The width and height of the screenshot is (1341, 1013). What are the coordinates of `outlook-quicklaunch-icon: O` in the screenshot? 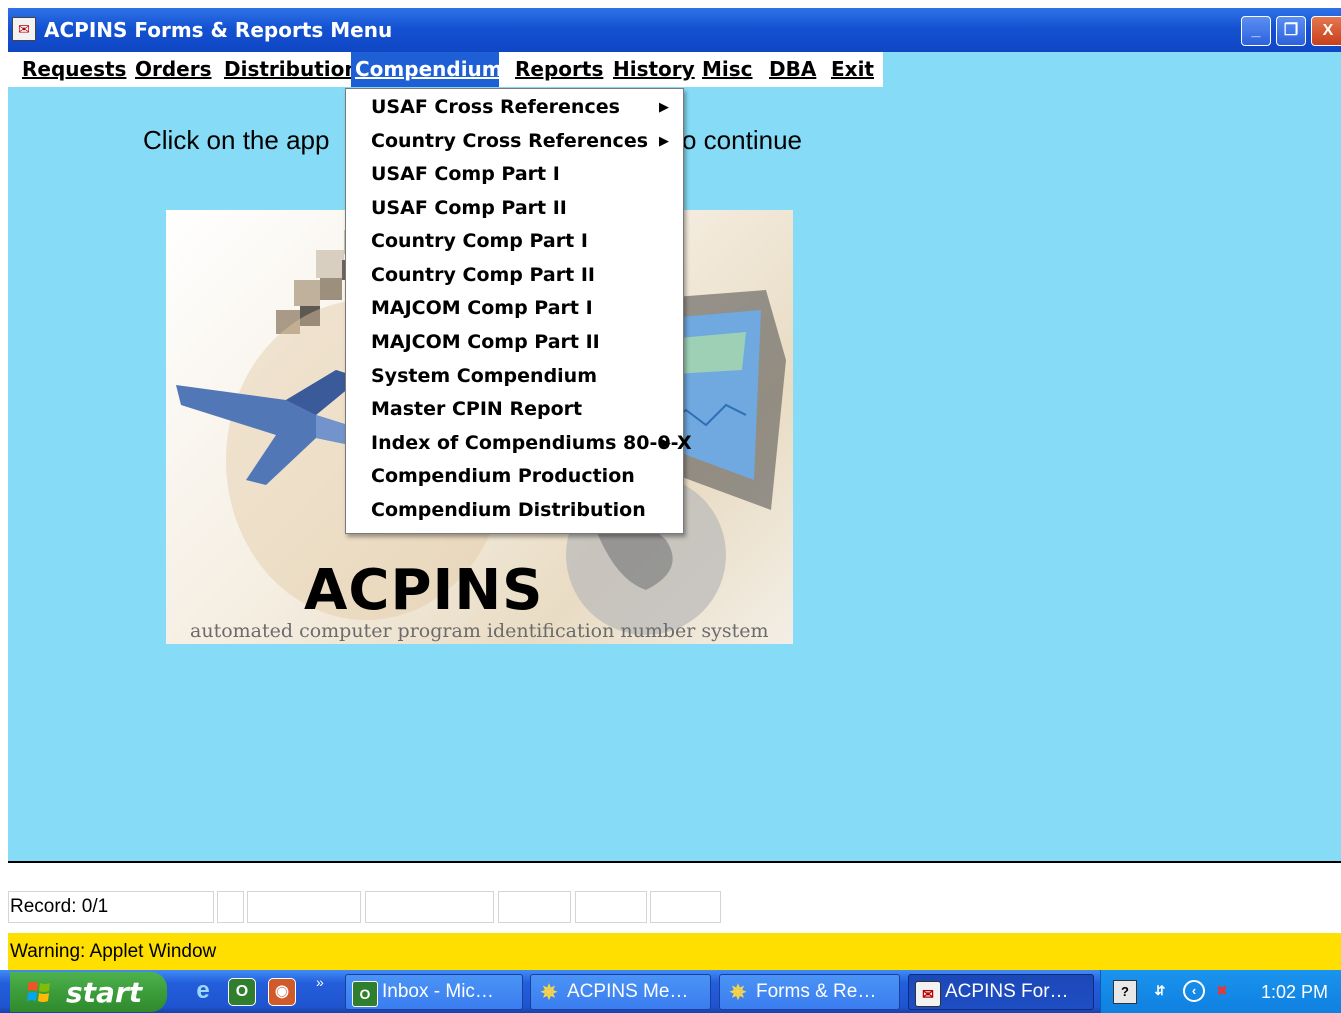 It's located at (242, 992).